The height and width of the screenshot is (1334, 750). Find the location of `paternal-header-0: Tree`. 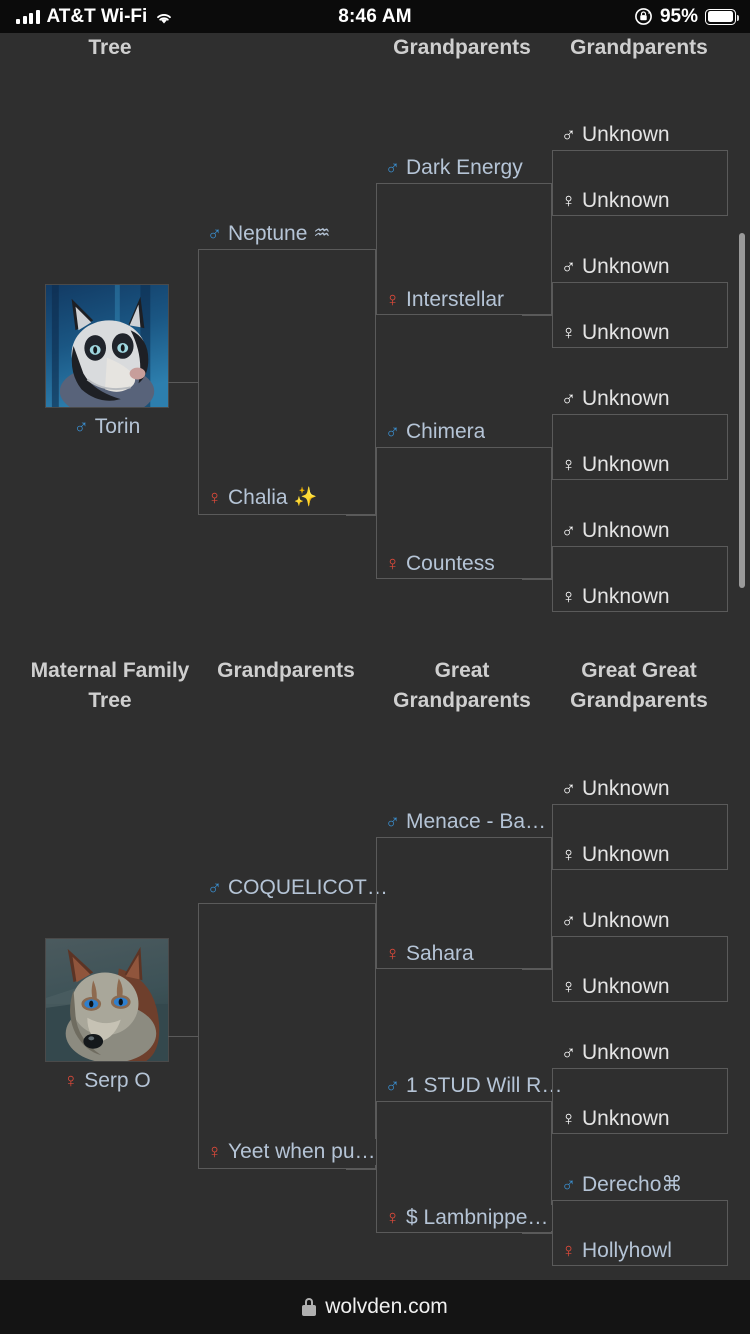

paternal-header-0: Tree is located at coordinates (110, 47).